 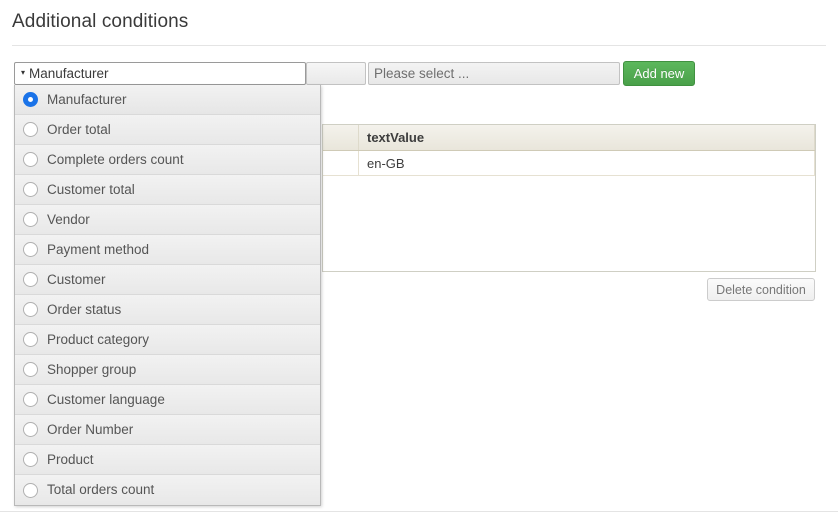 I want to click on dropdown-item: Customer, so click(x=167, y=280).